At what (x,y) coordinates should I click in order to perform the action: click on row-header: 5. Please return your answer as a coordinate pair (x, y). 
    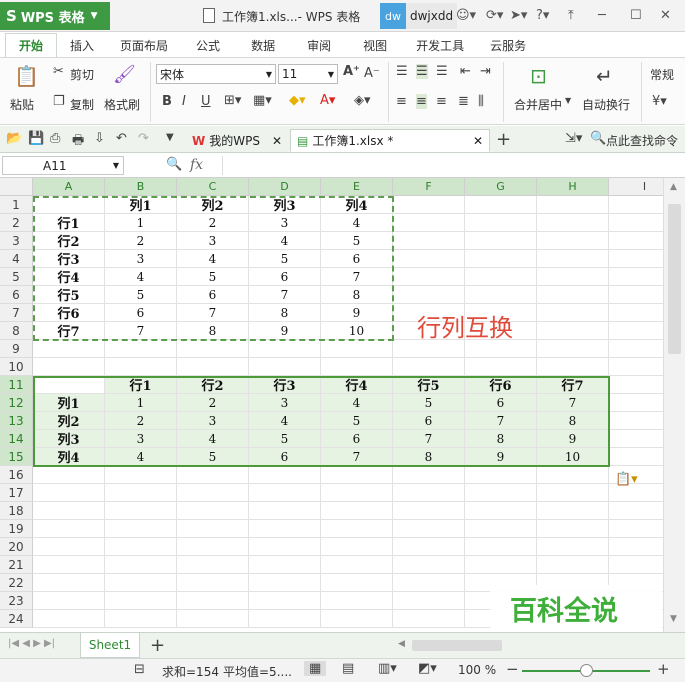
    Looking at the image, I should click on (16, 277).